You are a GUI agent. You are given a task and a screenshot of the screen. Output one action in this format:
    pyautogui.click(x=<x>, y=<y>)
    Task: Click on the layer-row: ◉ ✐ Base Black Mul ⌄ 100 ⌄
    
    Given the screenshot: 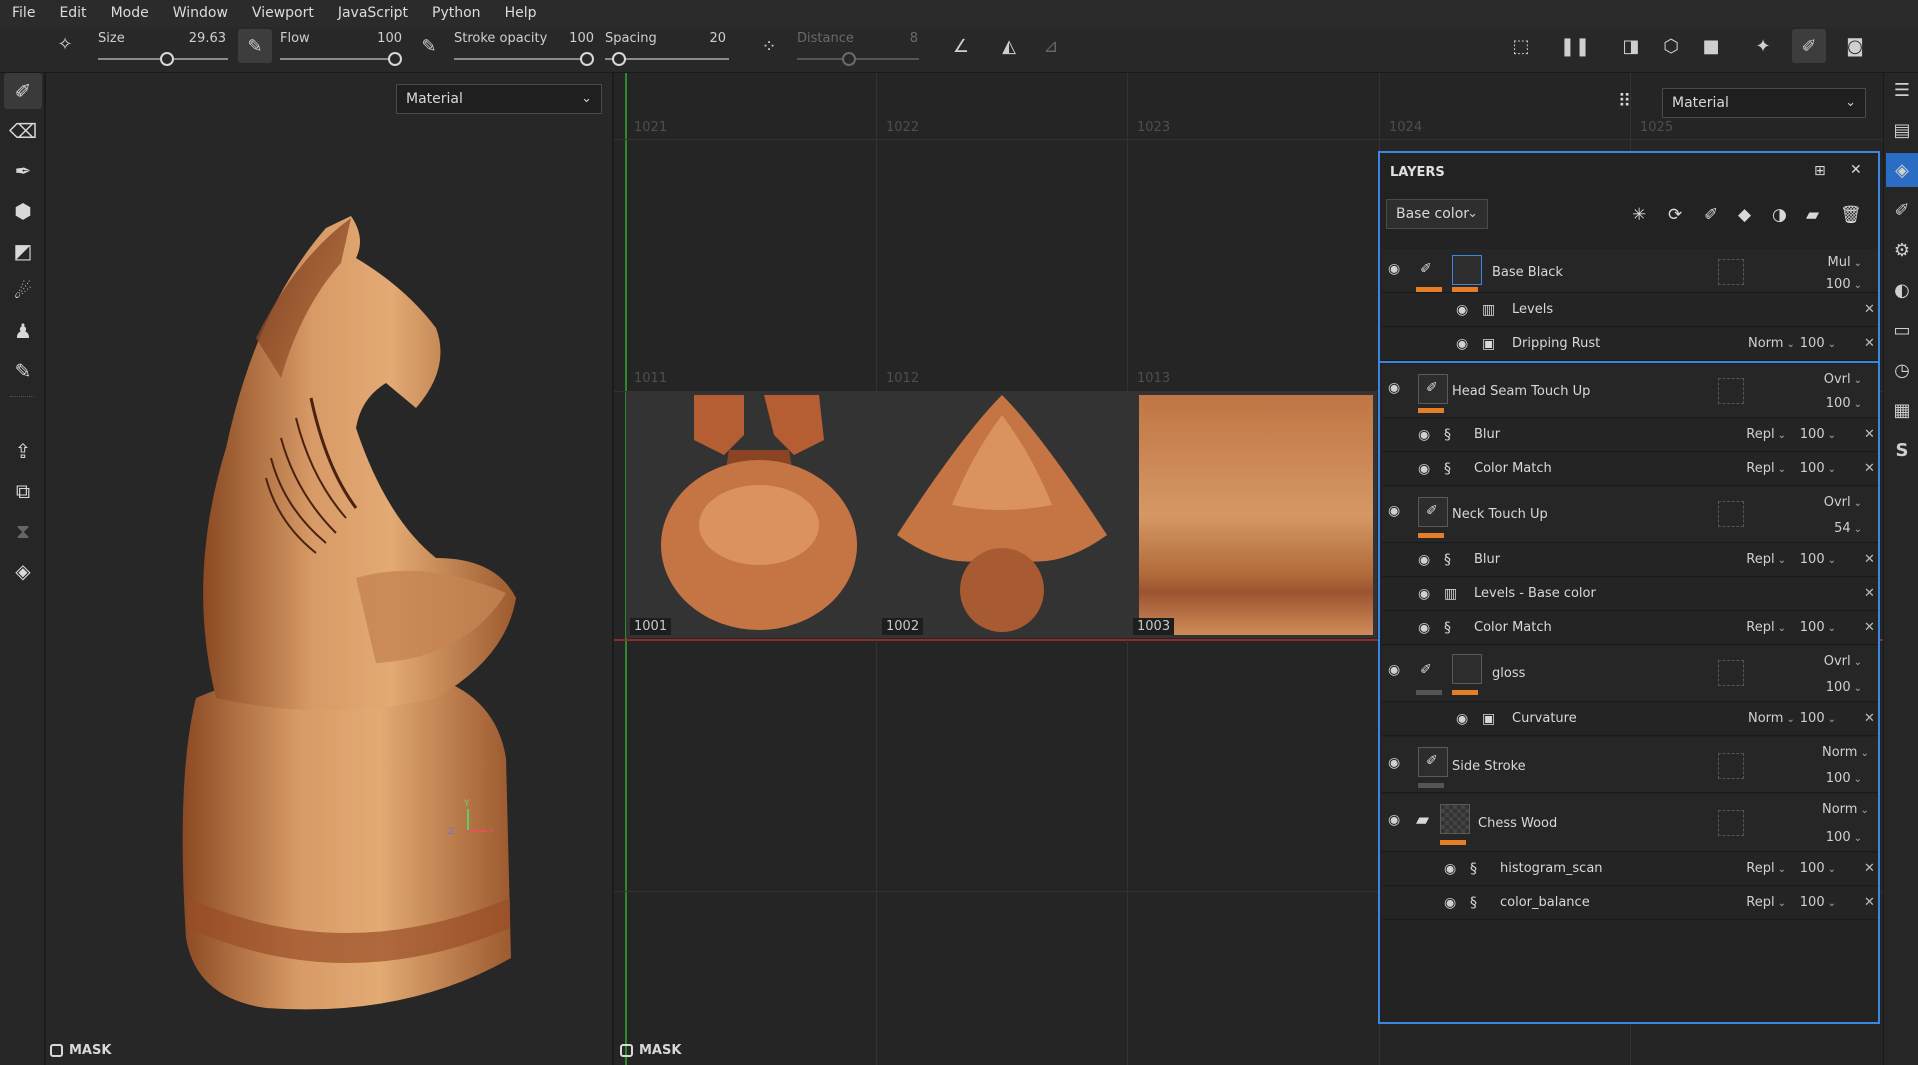 What is the action you would take?
    pyautogui.click(x=1630, y=271)
    